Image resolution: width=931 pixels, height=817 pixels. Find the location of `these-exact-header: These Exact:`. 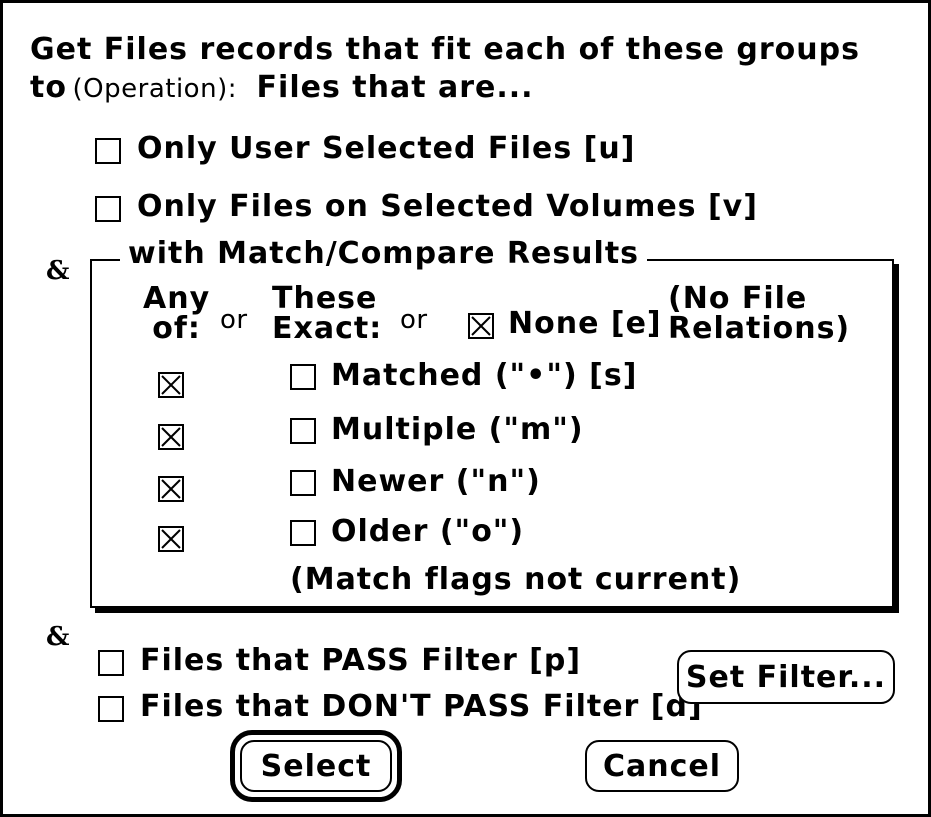

these-exact-header: These Exact: is located at coordinates (327, 314).